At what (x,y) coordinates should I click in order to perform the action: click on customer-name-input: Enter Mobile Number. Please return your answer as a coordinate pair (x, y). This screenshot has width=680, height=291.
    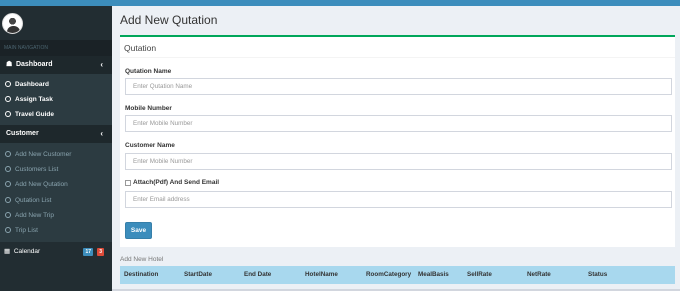
    Looking at the image, I should click on (398, 161).